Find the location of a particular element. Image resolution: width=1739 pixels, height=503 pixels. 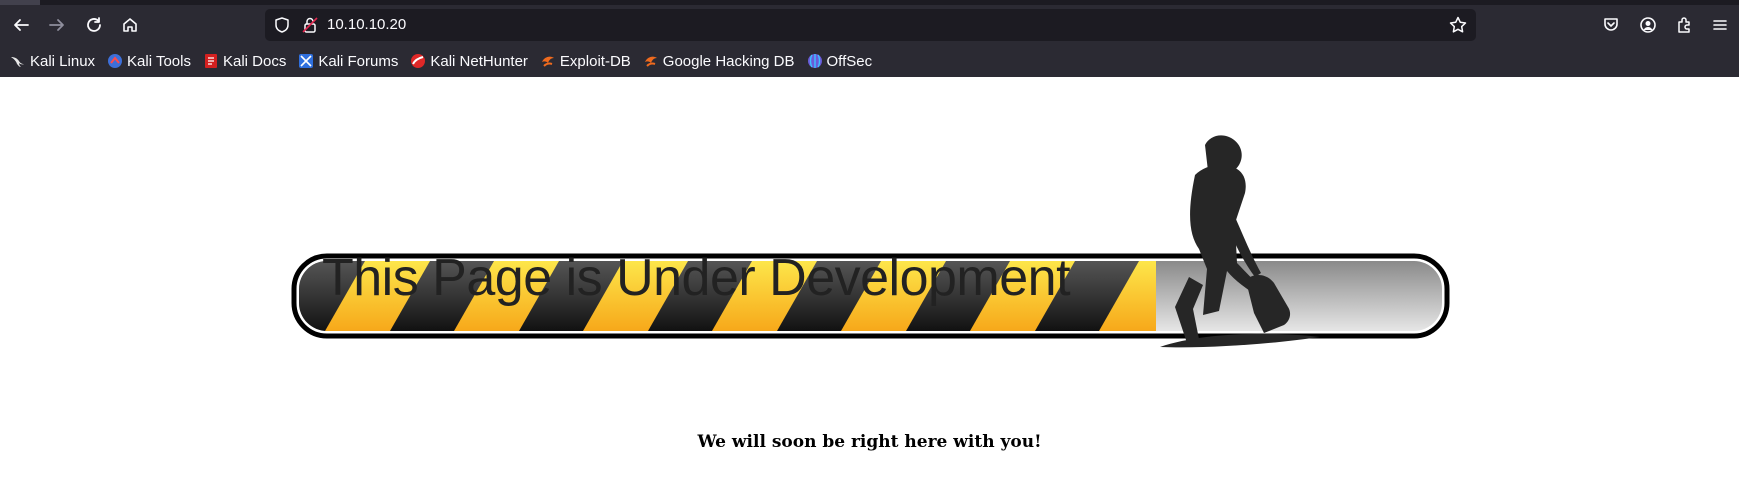

bookmark-kali-forums: Kali Forums is located at coordinates (351, 61).